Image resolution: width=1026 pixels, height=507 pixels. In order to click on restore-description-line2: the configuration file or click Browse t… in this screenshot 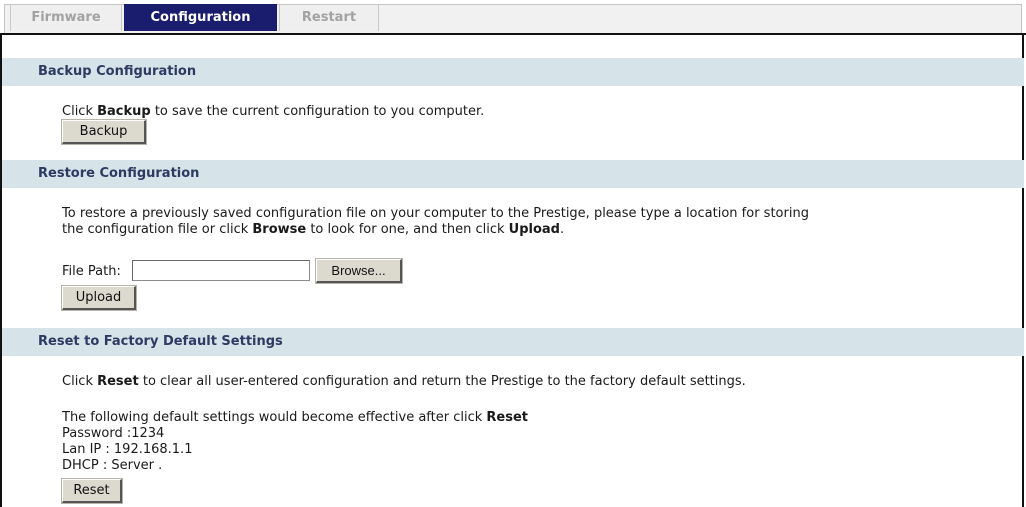, I will do `click(313, 229)`.